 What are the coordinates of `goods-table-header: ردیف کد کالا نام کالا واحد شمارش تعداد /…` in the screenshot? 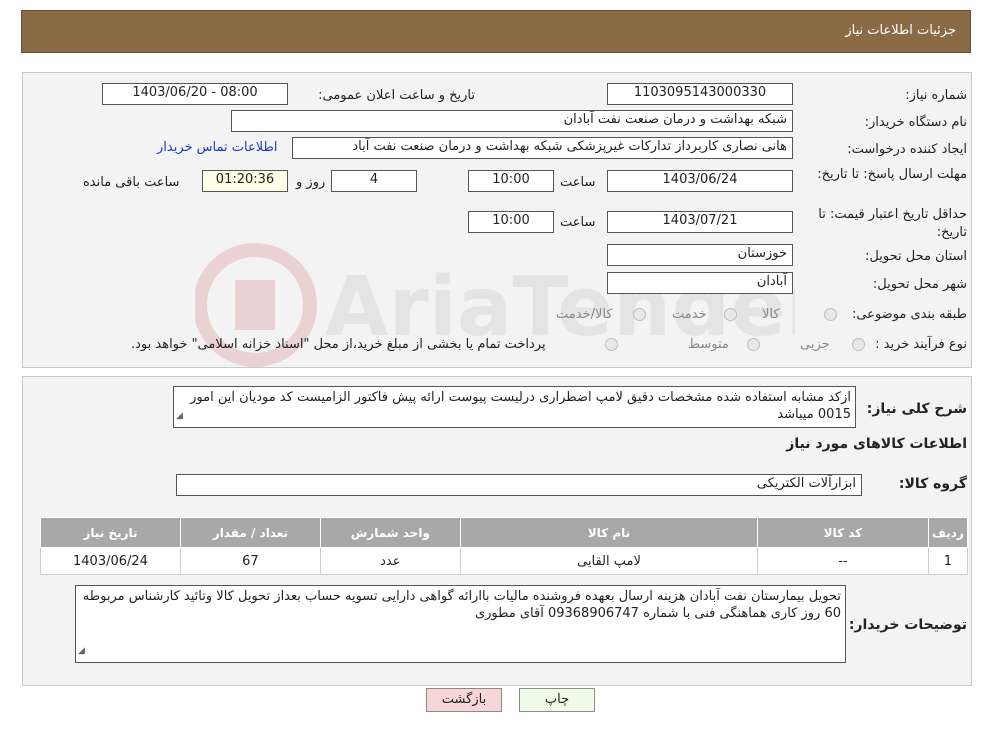 It's located at (504, 532).